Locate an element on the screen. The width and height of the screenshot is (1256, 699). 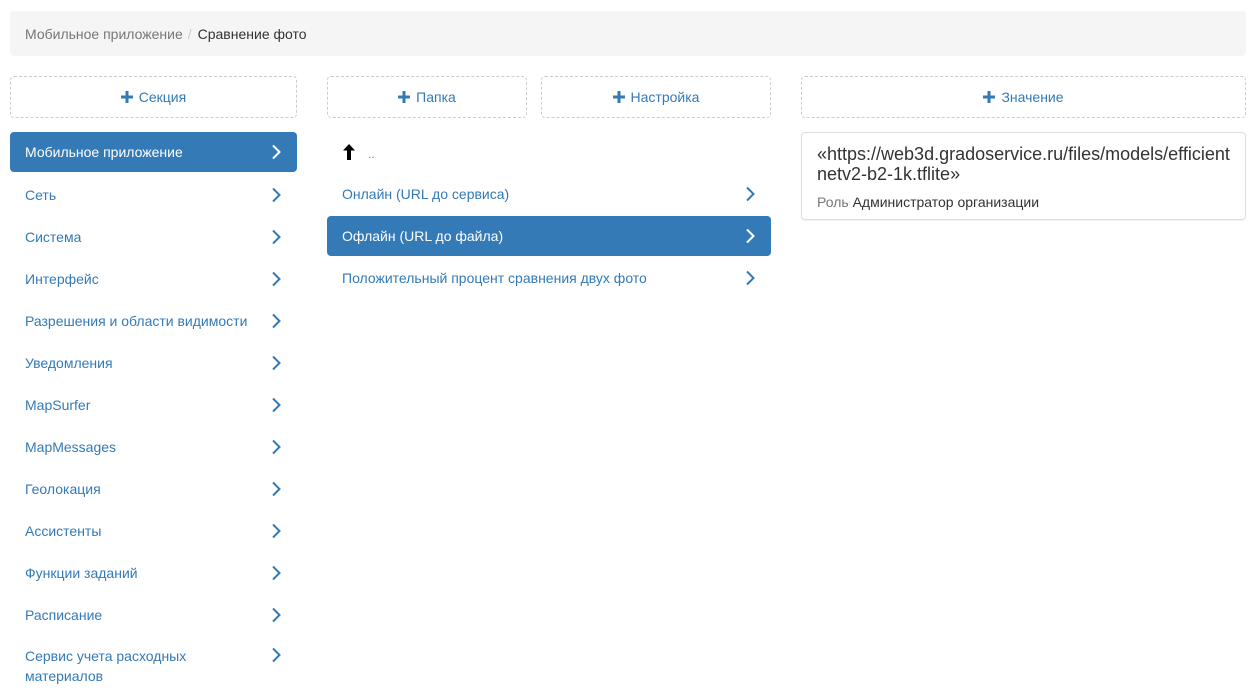
section-item-assistants: Ассистенты is located at coordinates (153, 531).